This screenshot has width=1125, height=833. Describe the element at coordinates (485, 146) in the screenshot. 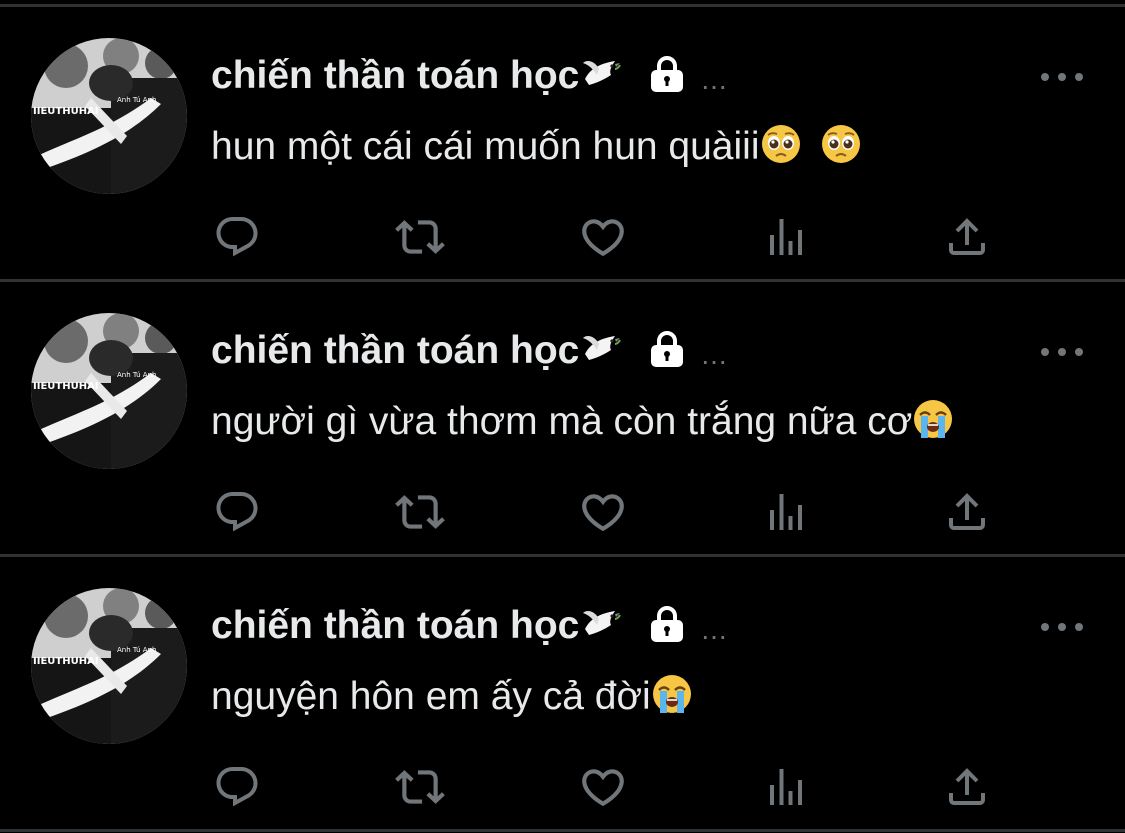

I see `tweet-text: hun một cái cái muốn hun quàiii` at that location.